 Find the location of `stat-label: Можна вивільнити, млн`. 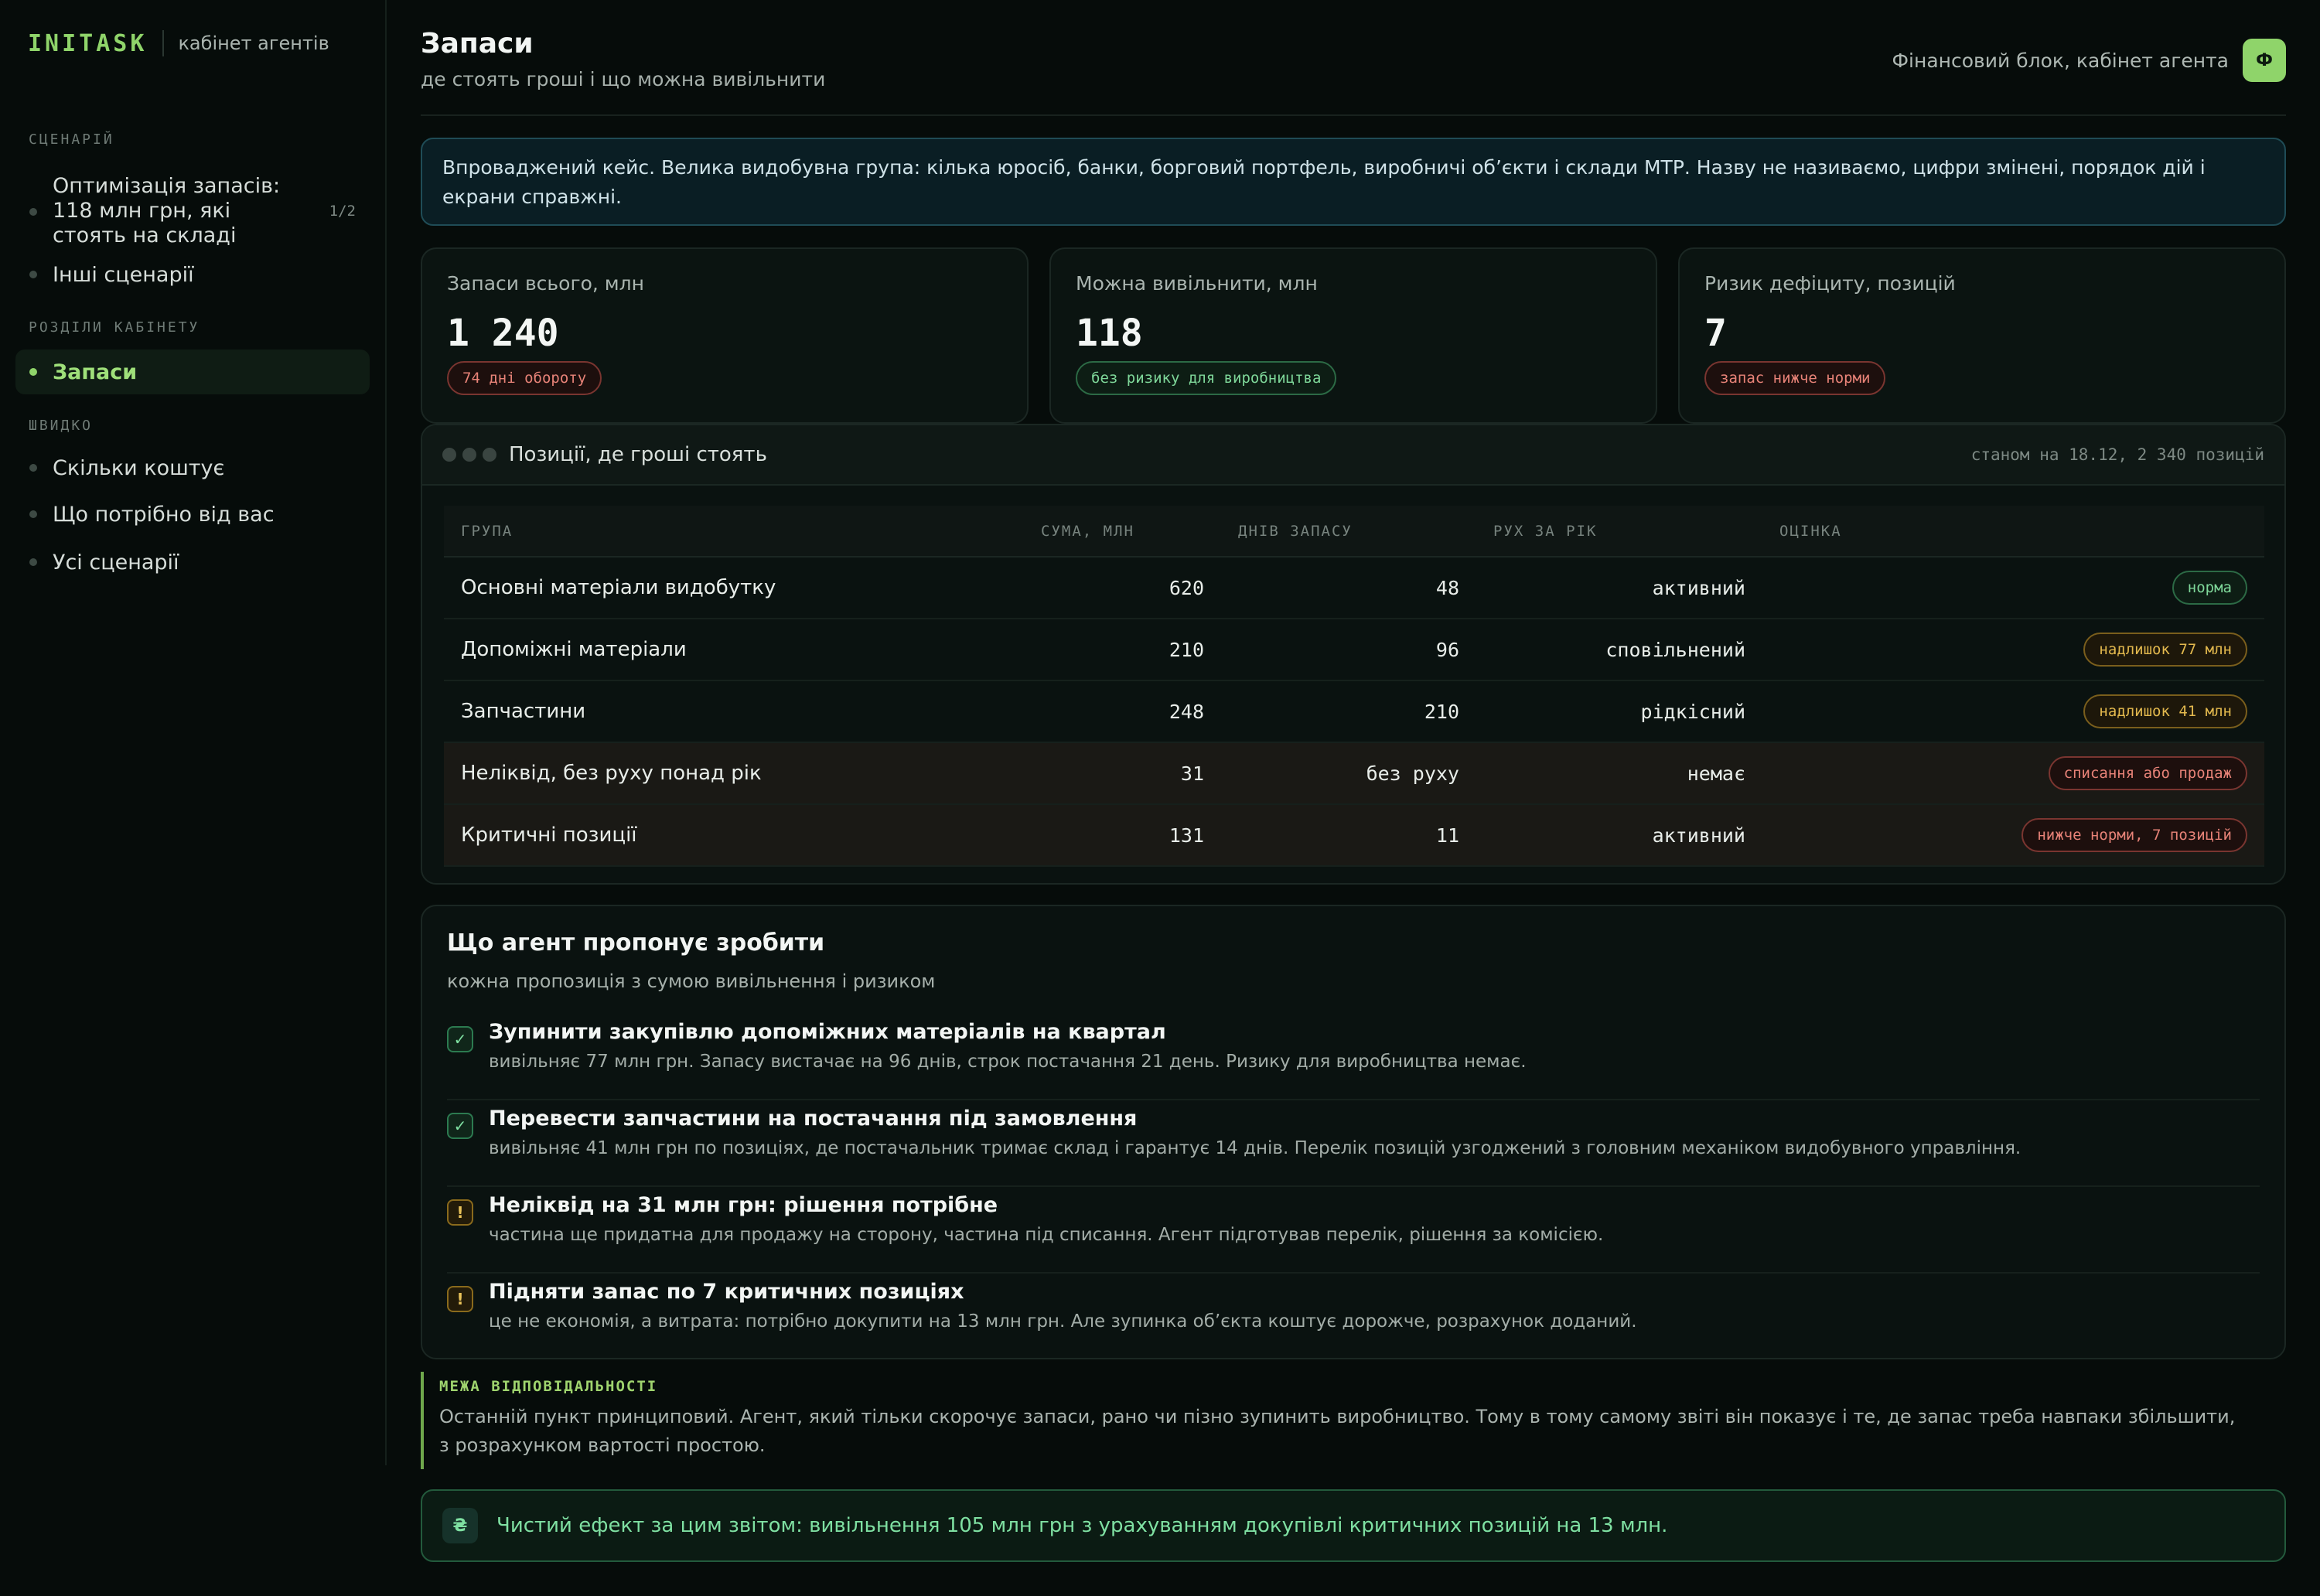

stat-label: Можна вивільнити, млн is located at coordinates (1197, 283).